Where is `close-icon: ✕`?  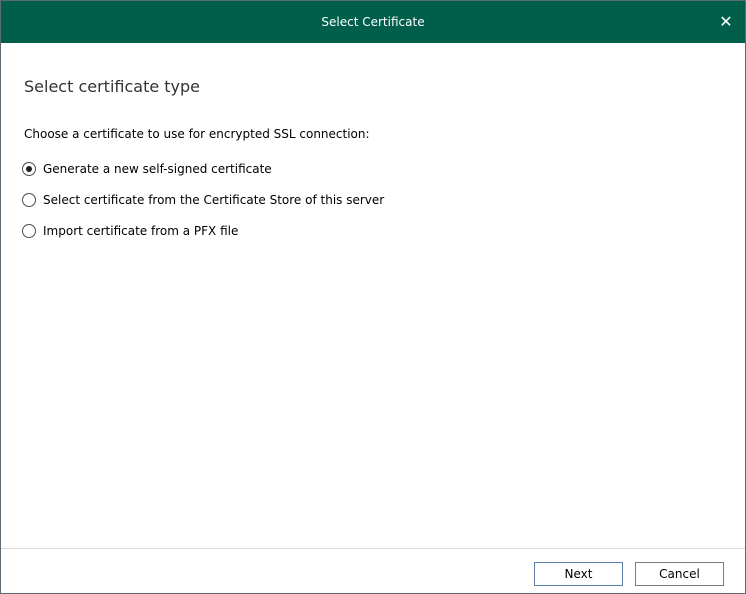 close-icon: ✕ is located at coordinates (726, 22).